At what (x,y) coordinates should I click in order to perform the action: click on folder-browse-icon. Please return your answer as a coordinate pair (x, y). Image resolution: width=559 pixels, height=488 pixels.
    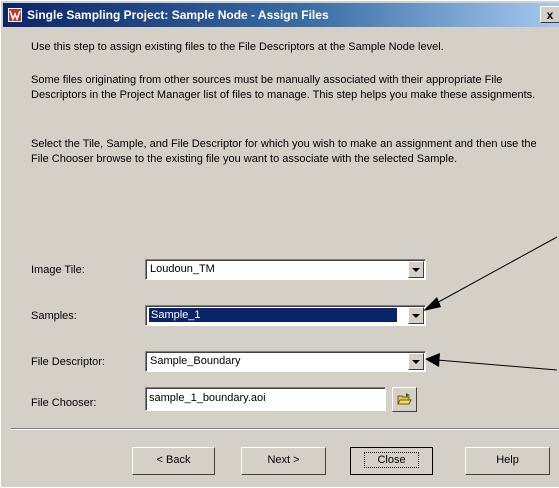
    Looking at the image, I should click on (404, 399).